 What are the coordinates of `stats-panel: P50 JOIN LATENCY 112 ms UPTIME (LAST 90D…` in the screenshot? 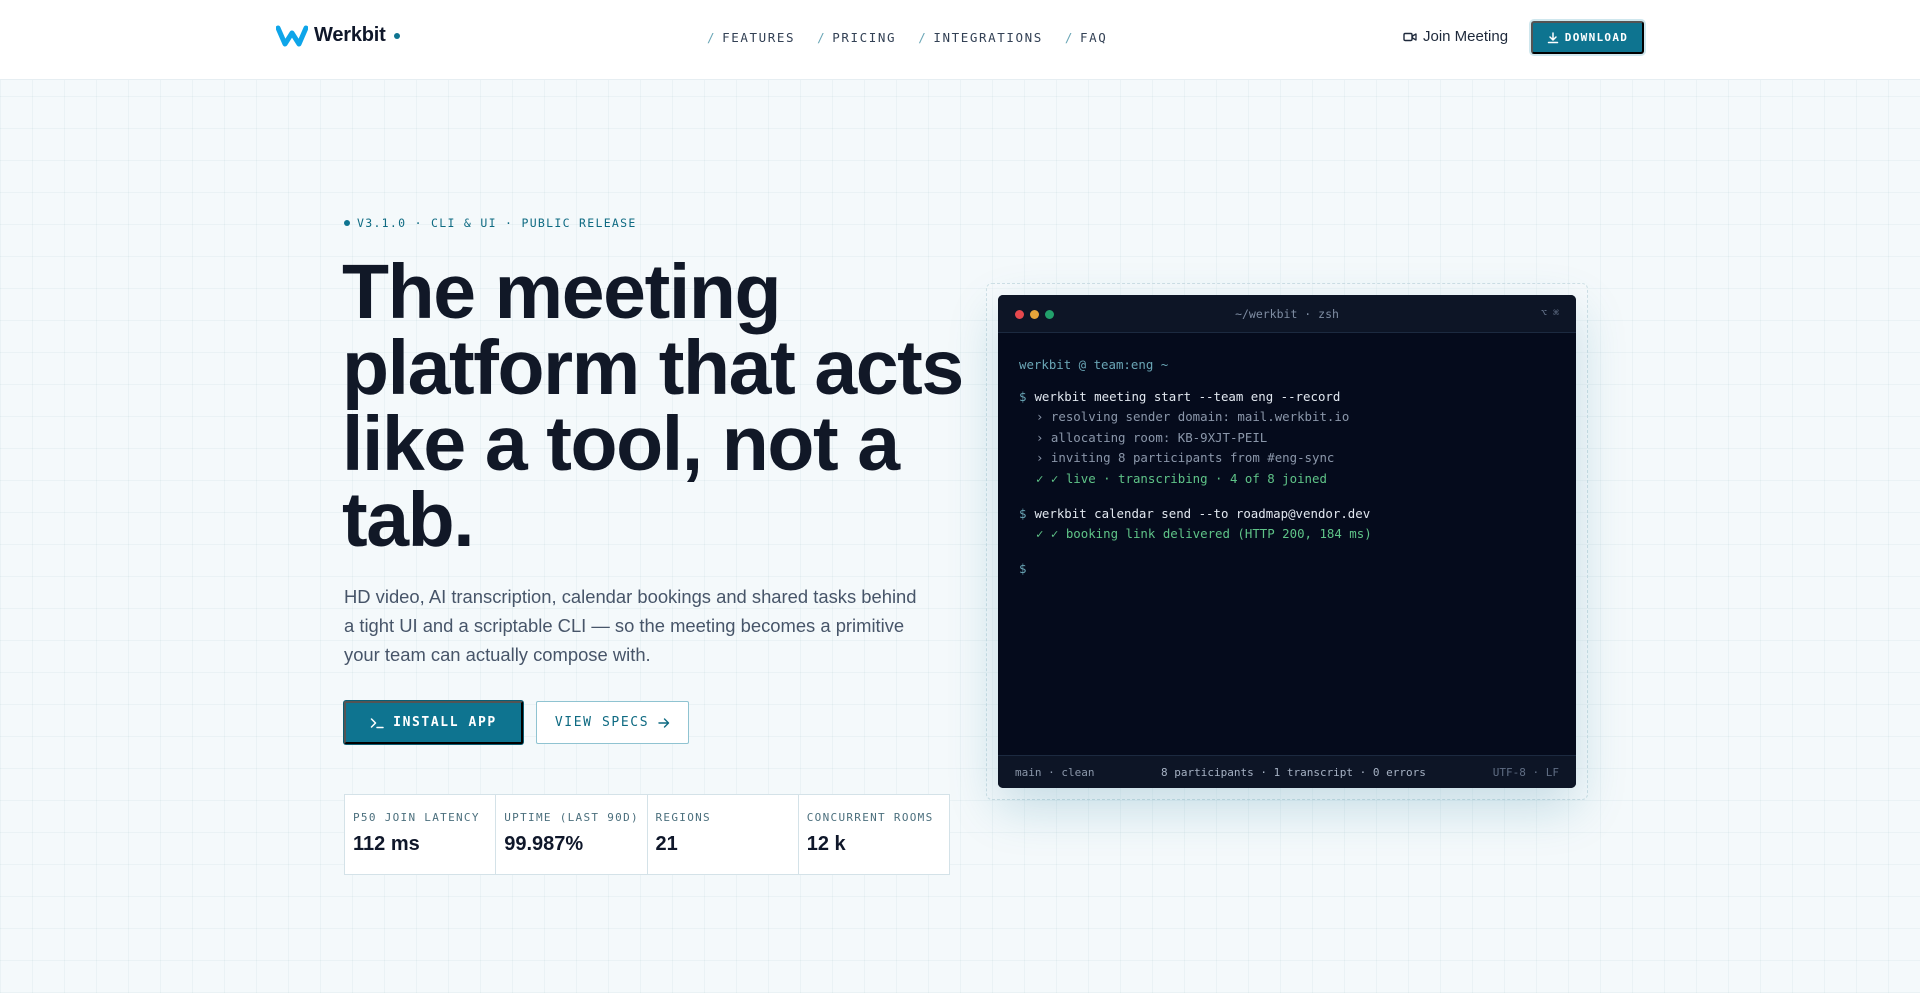 It's located at (647, 834).